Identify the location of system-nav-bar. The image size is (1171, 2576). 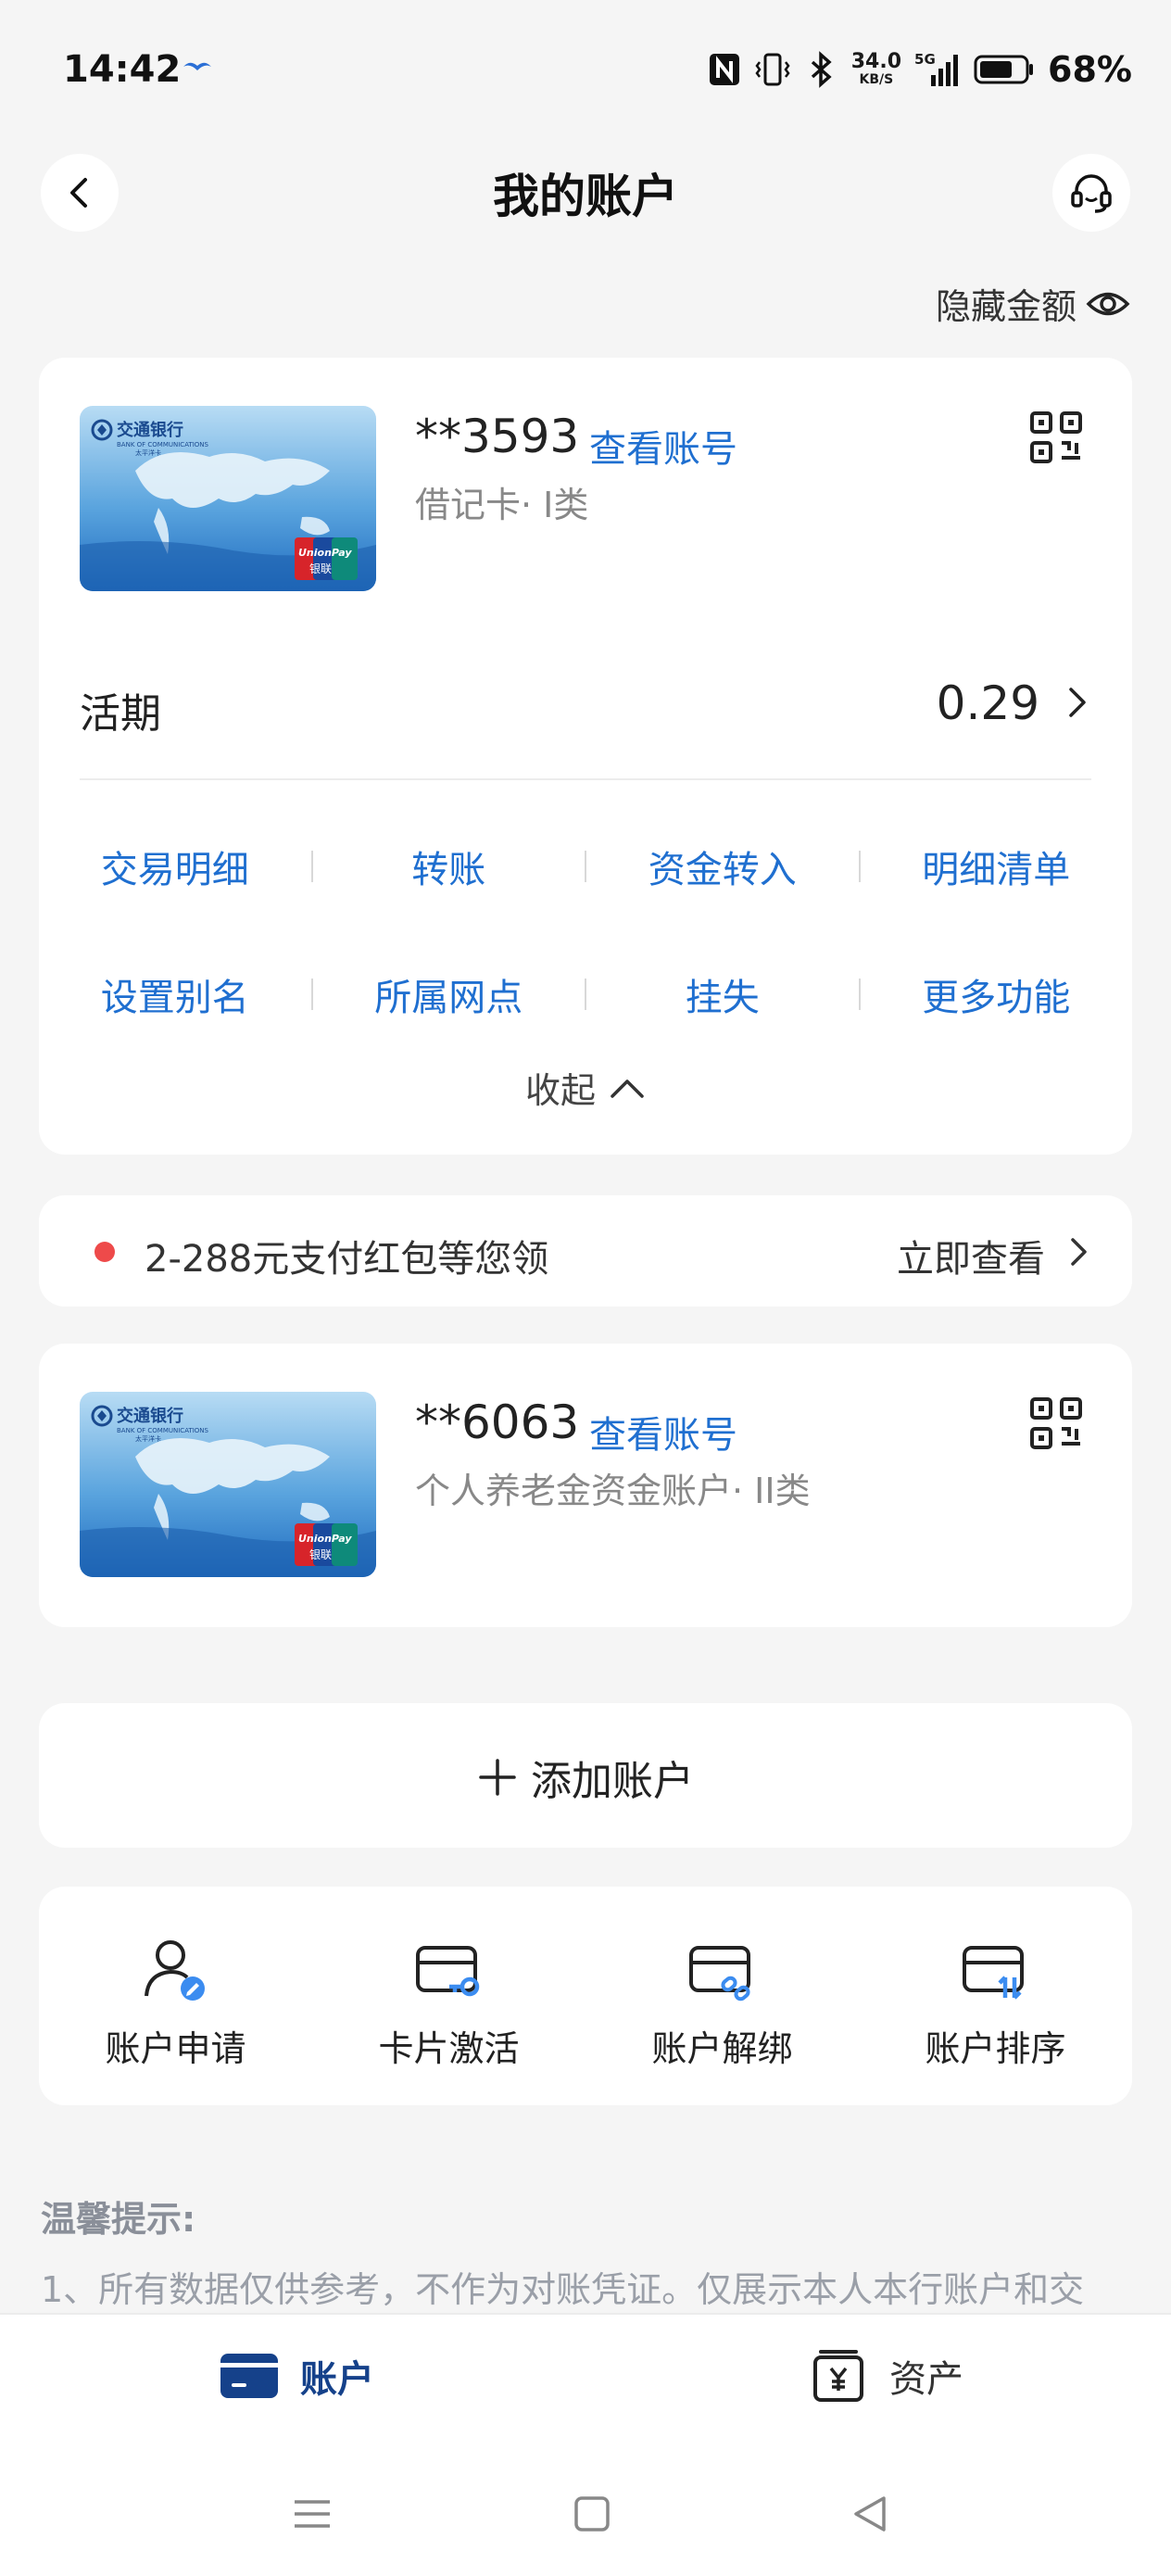
(585, 2528).